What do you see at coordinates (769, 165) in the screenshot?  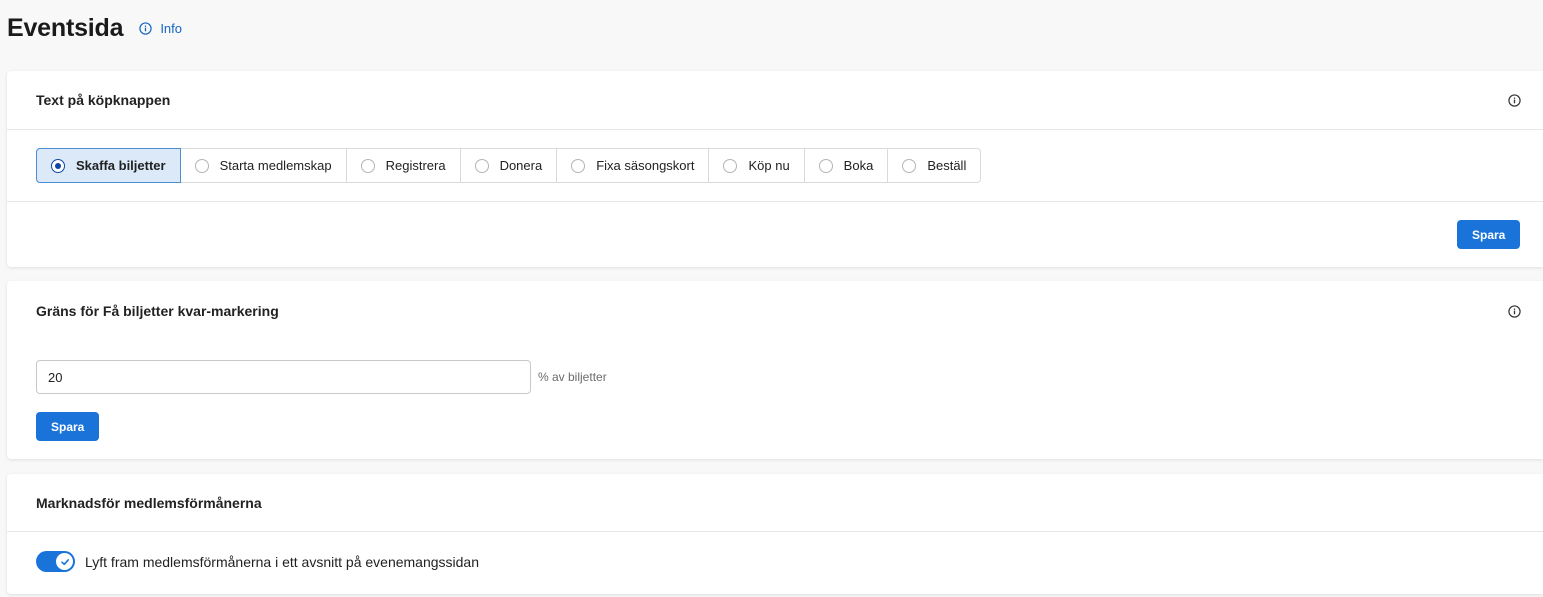 I see `option-label: Köp nu` at bounding box center [769, 165].